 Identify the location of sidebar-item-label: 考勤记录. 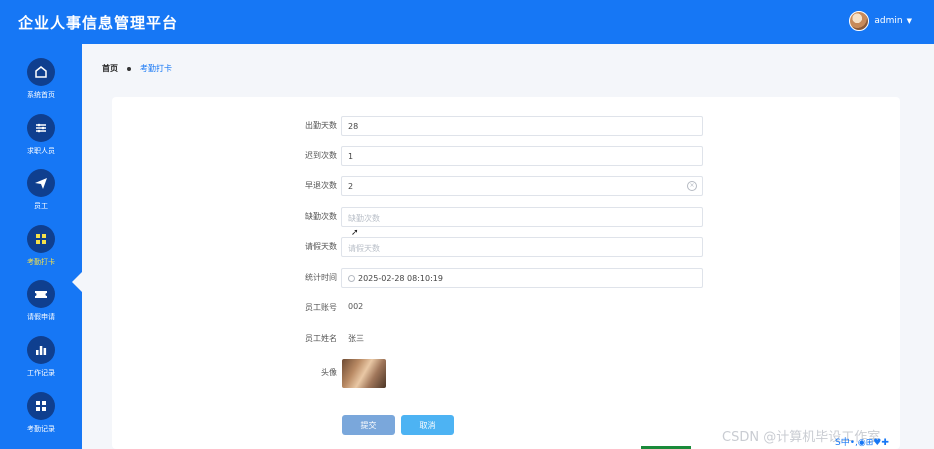
(41, 429).